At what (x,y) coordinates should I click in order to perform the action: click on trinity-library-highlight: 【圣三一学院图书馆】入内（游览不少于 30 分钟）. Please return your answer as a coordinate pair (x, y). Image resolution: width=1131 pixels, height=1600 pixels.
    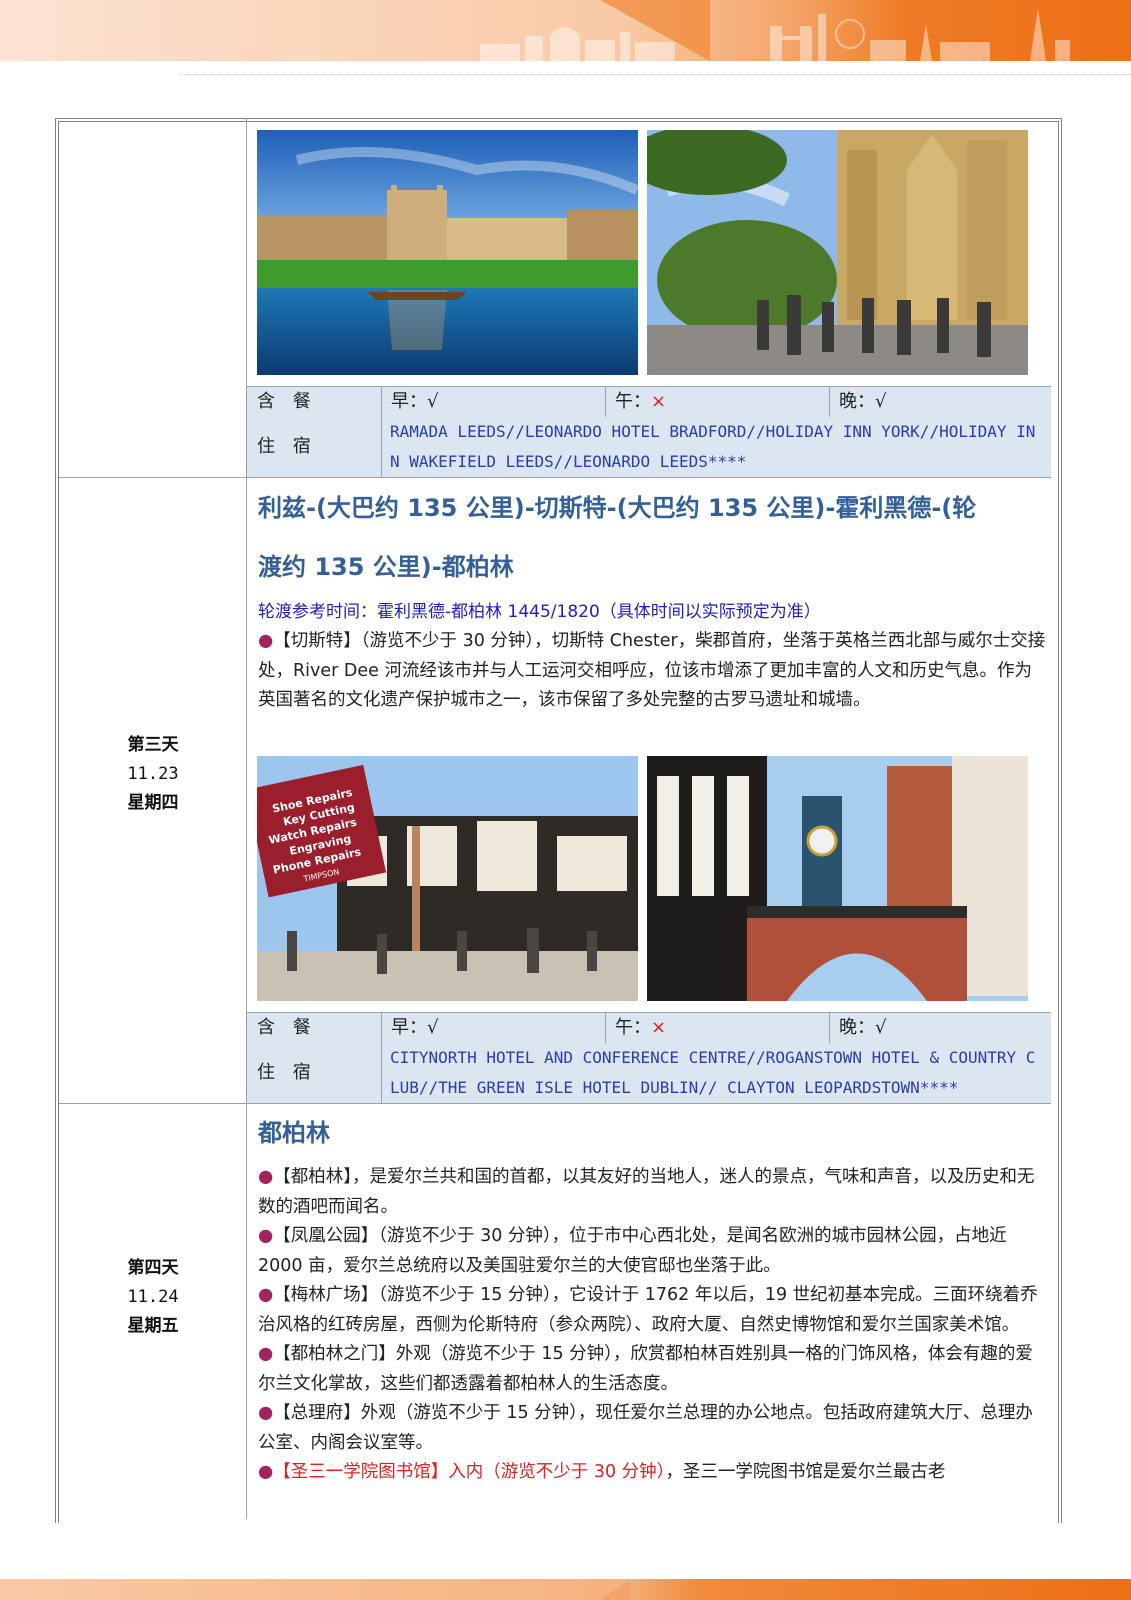
    Looking at the image, I should click on (469, 1472).